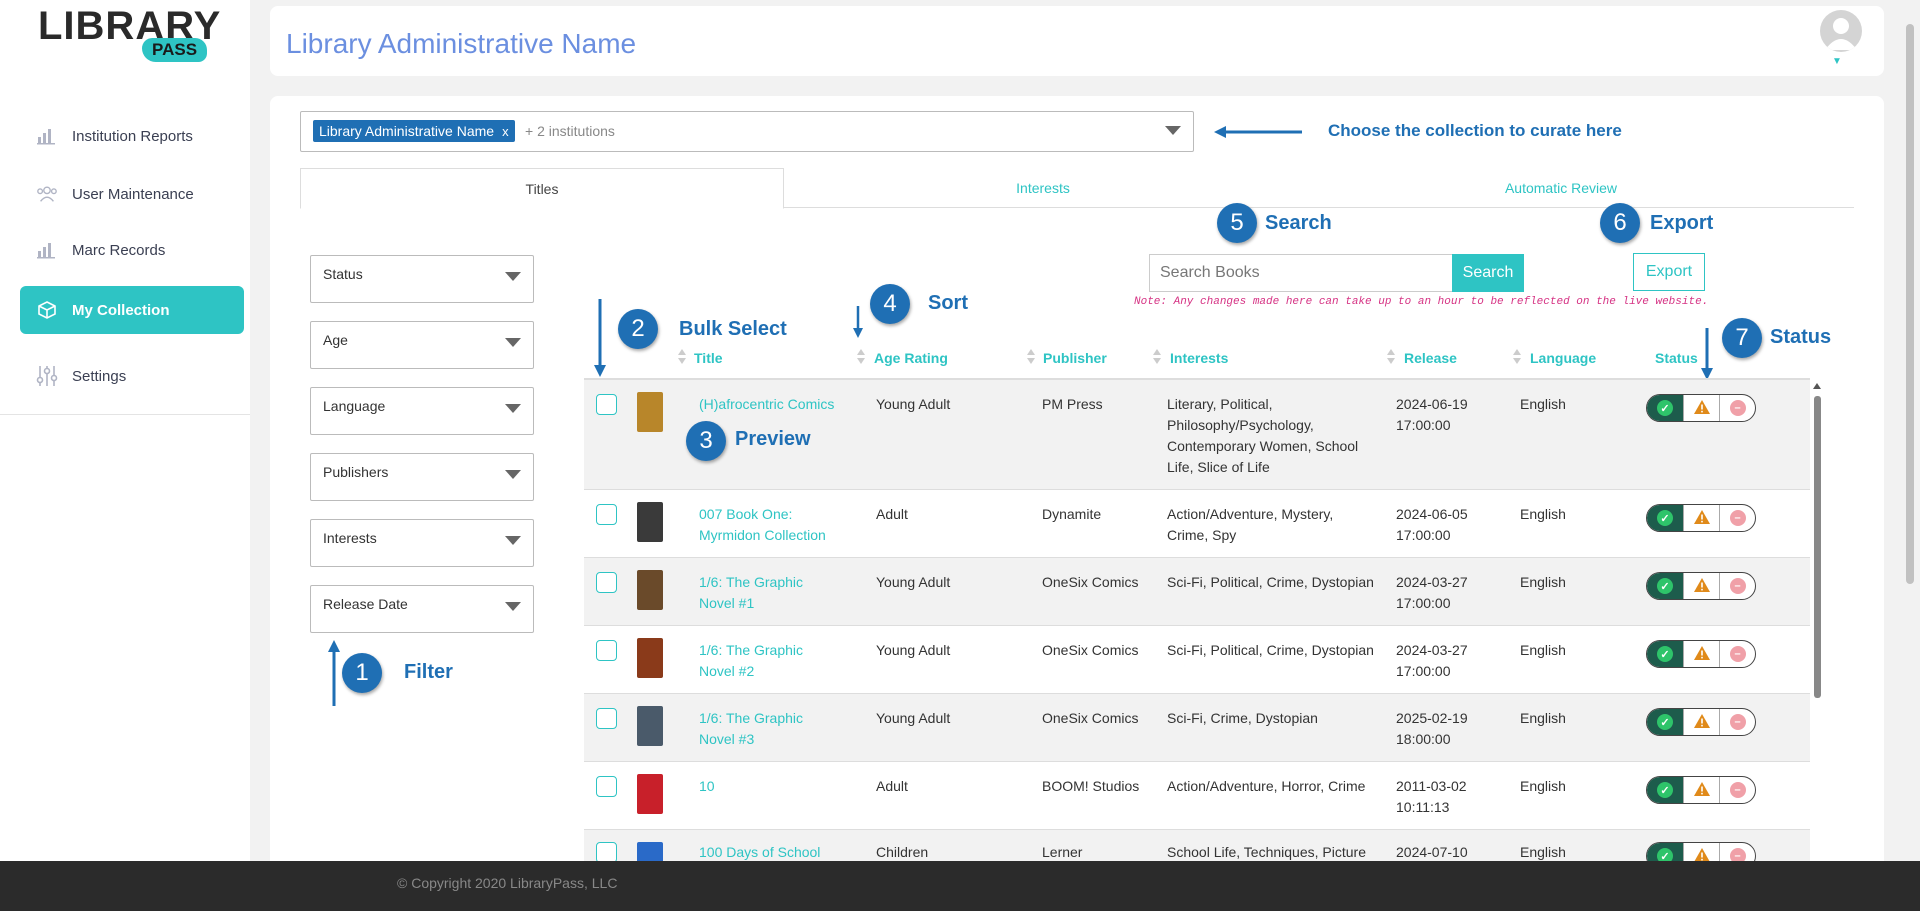  What do you see at coordinates (1043, 188) in the screenshot?
I see `tab-interests: Interests` at bounding box center [1043, 188].